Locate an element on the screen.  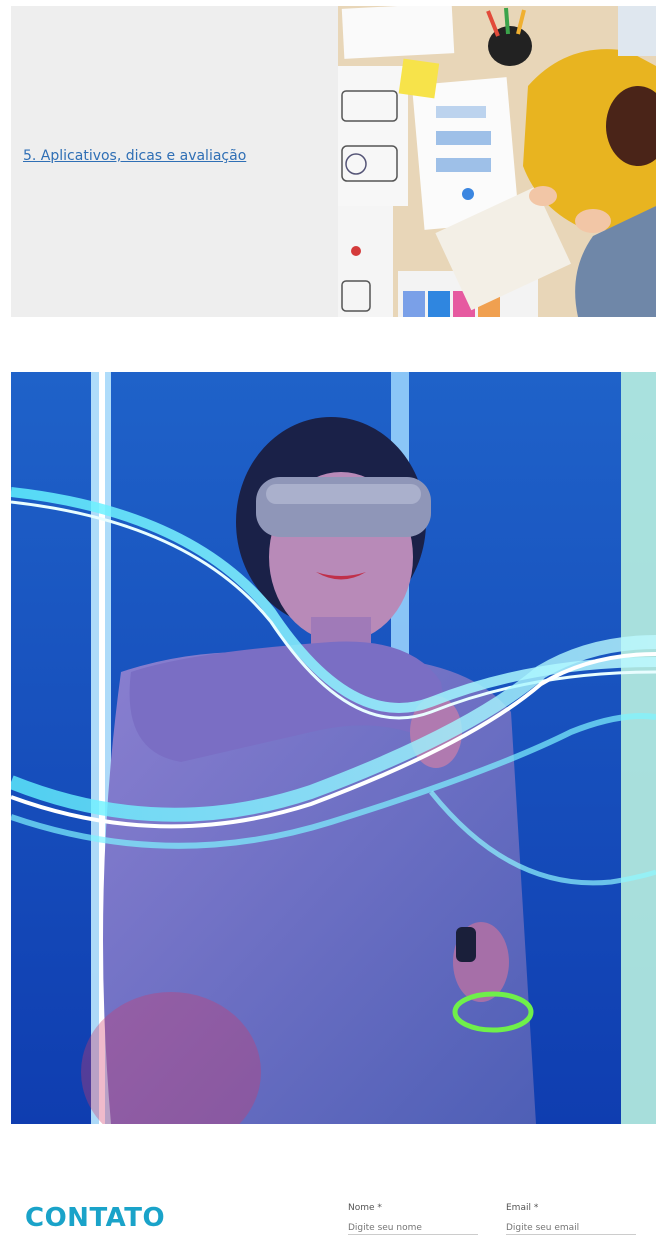
email-label: Email * is located at coordinates (522, 1208).